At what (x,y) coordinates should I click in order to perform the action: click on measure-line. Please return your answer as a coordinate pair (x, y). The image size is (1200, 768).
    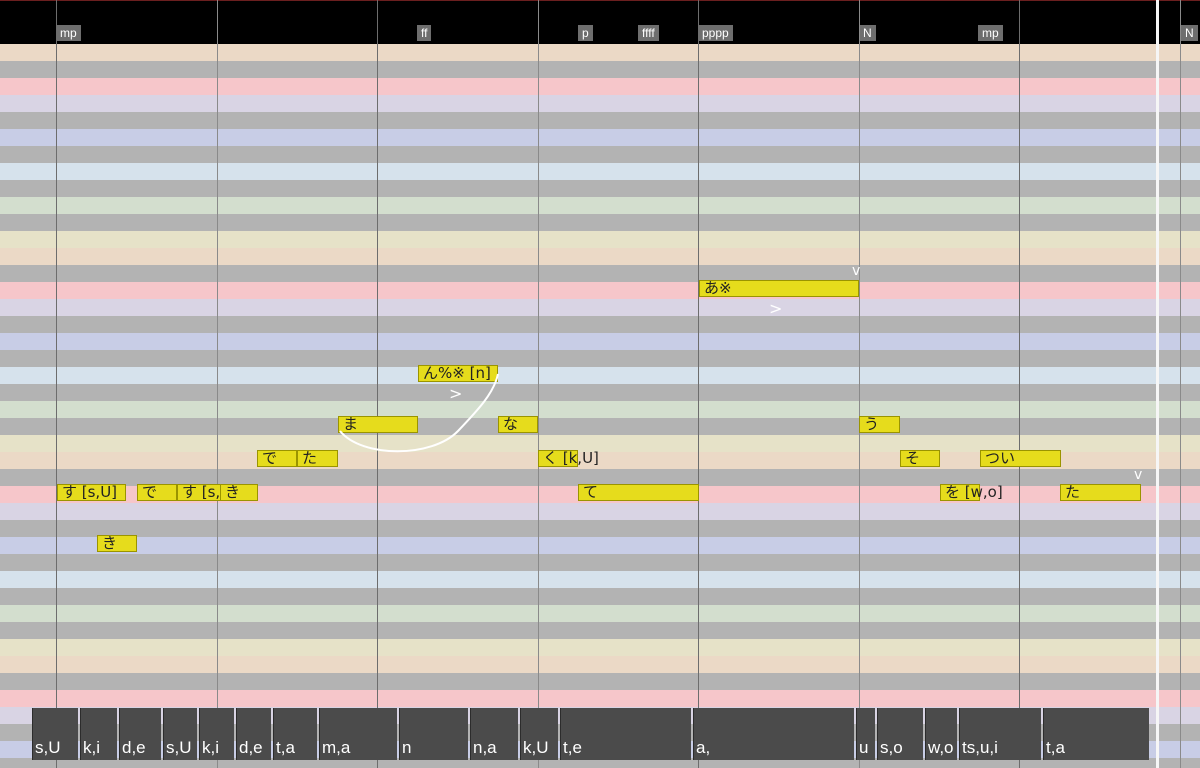
    Looking at the image, I should click on (698, 384).